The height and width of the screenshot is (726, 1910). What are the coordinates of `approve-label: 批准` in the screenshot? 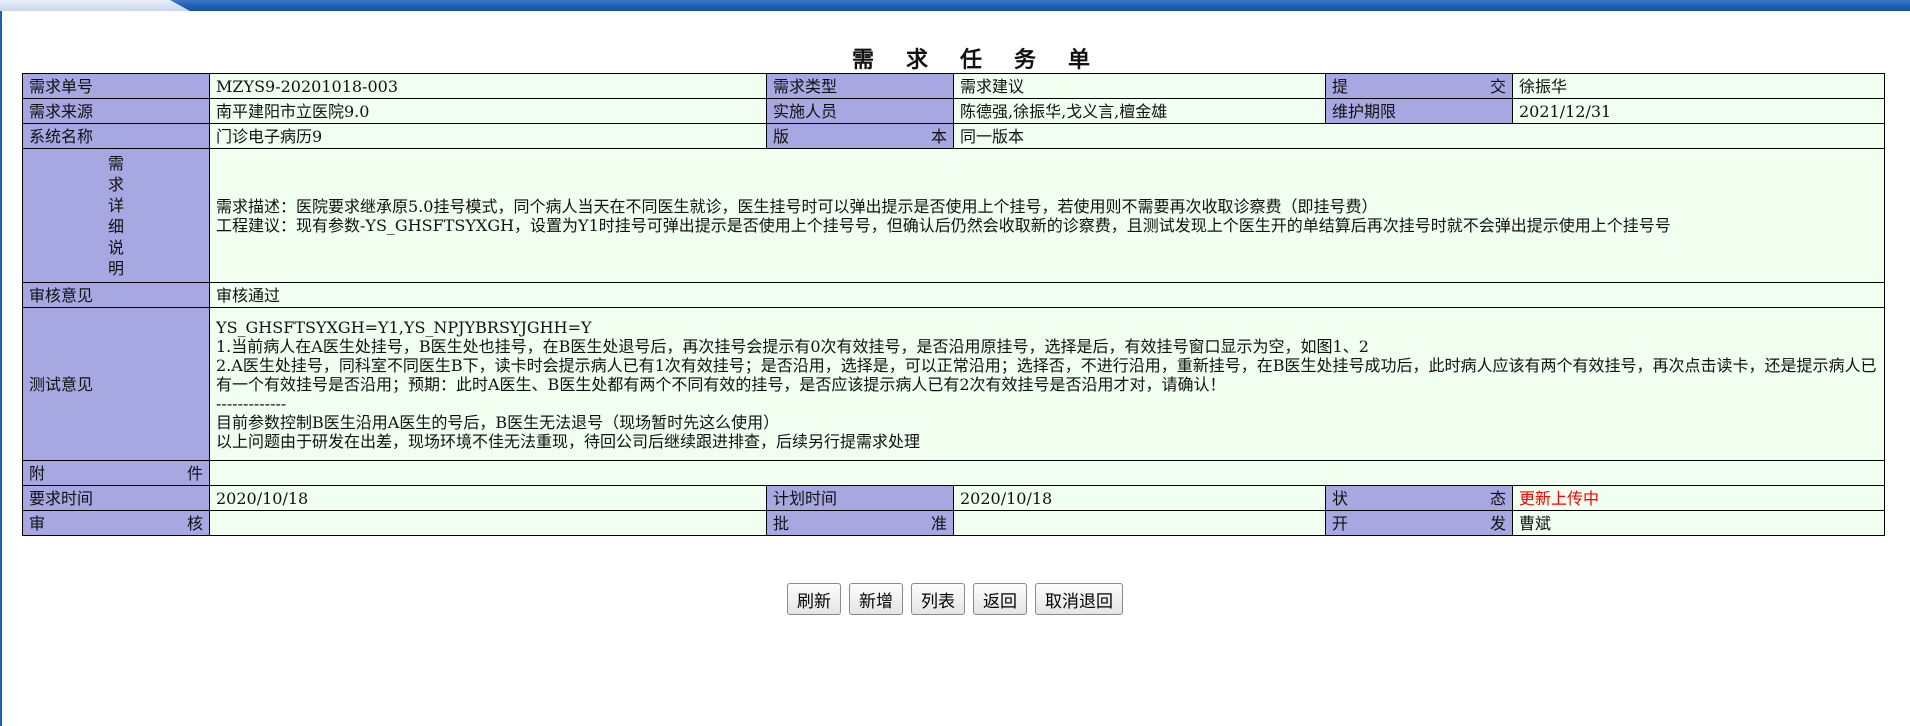 It's located at (860, 523).